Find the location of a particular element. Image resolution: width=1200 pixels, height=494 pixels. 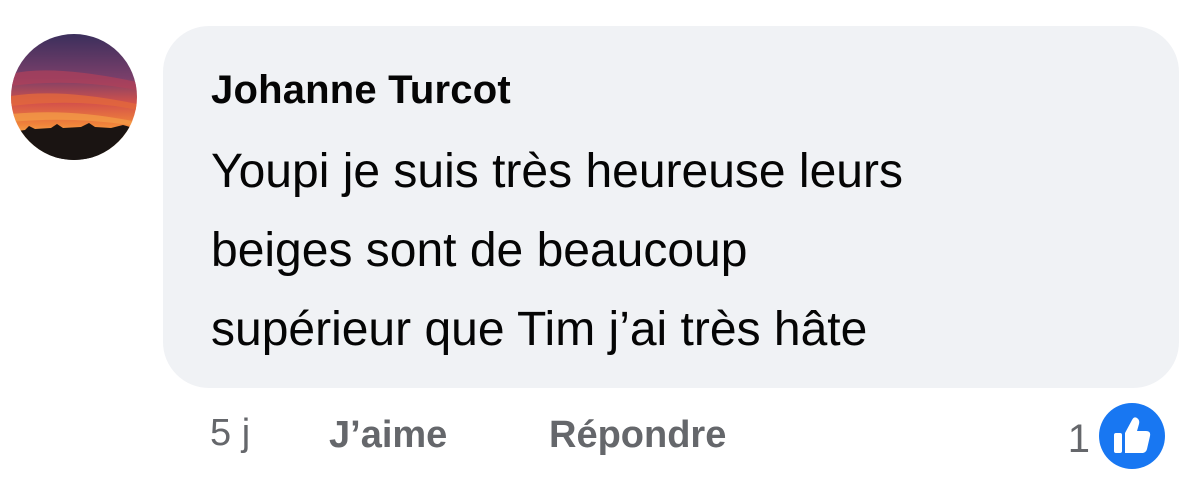

reactions-summary: 1 is located at coordinates (1118, 436).